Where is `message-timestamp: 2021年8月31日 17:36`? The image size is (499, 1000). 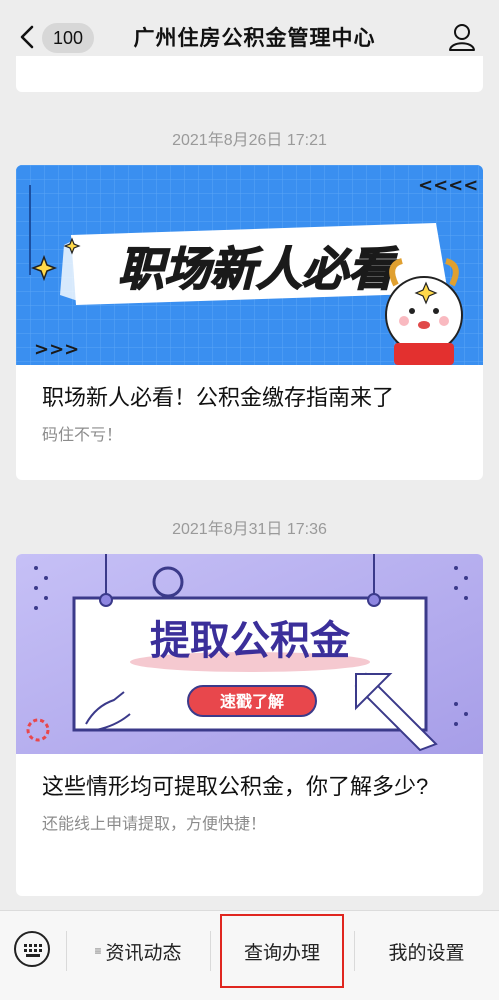
message-timestamp: 2021年8月31日 17:36 is located at coordinates (249, 529).